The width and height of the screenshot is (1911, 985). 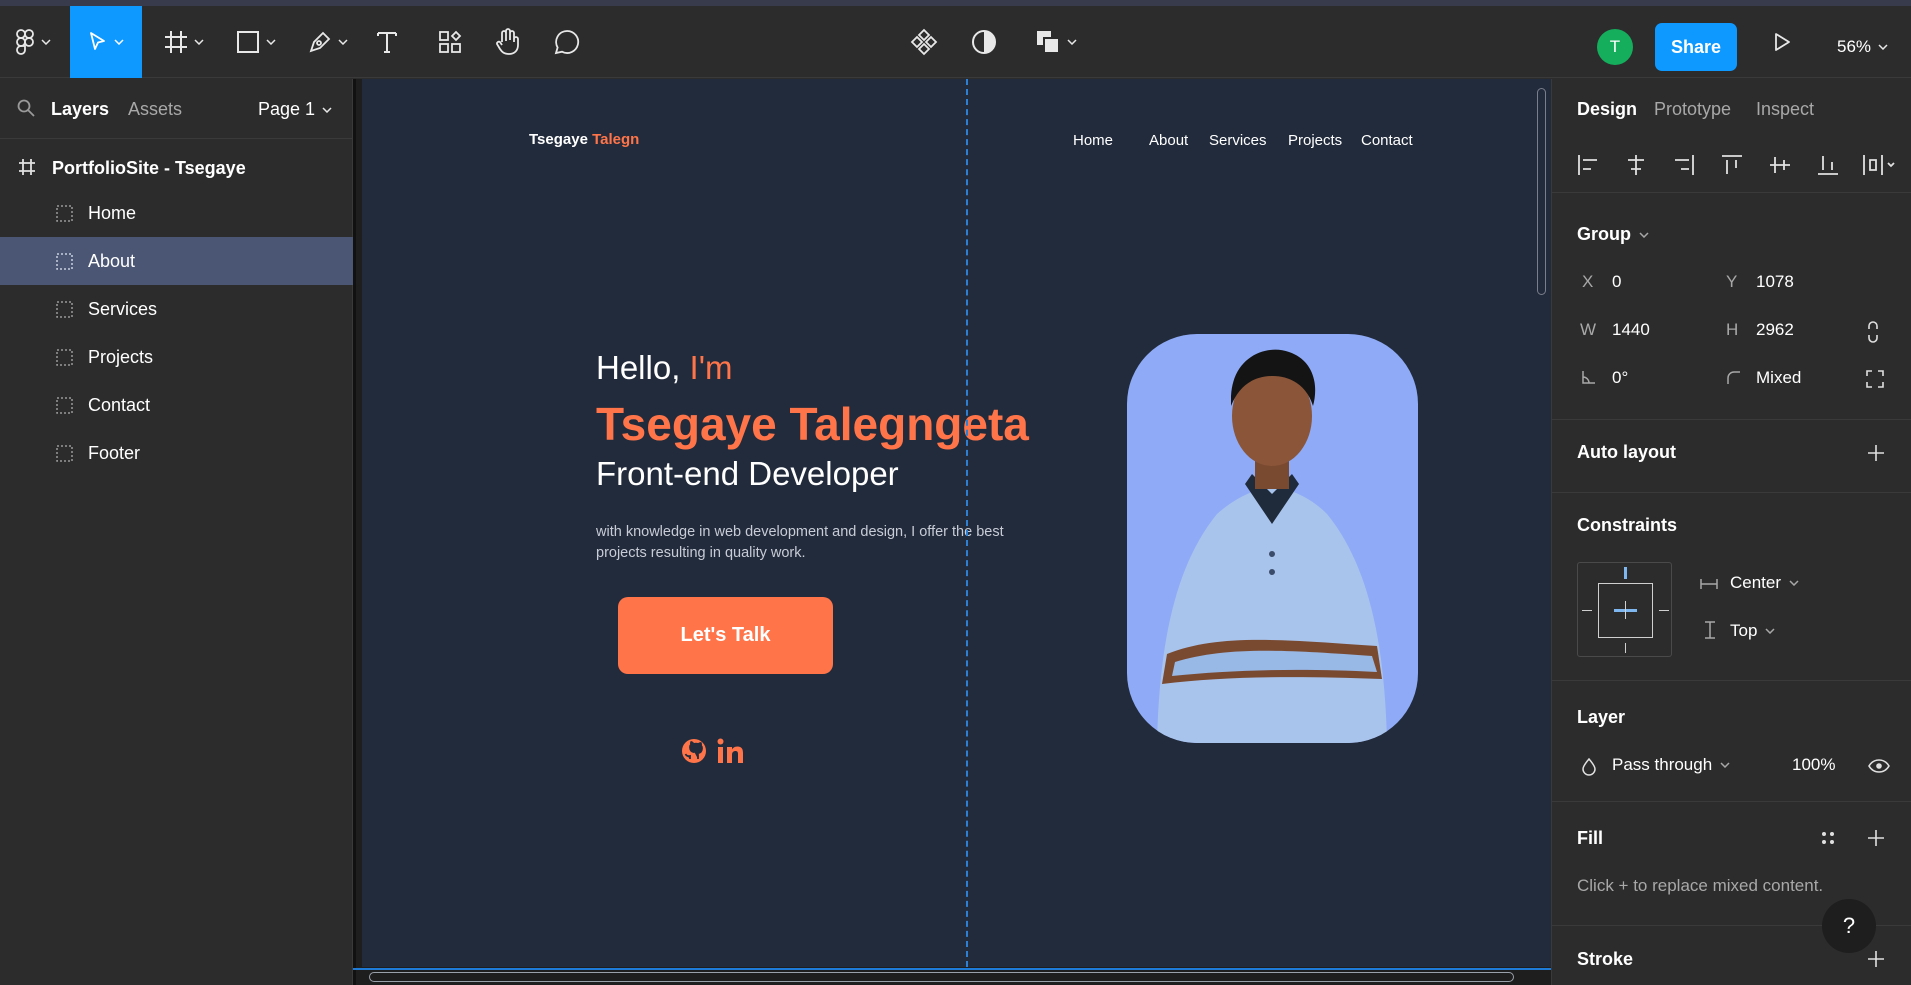 What do you see at coordinates (1664, 610) in the screenshot?
I see `constraint-right` at bounding box center [1664, 610].